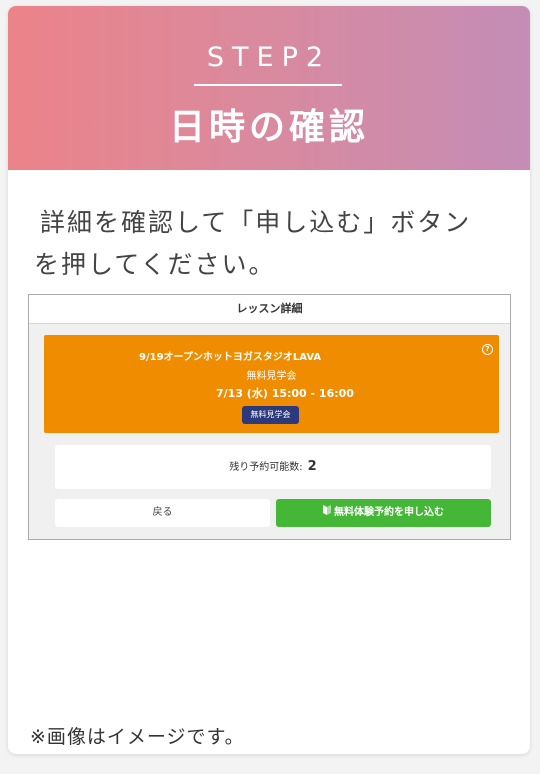  I want to click on lesson-detail-header: レッスン詳細, so click(269, 309).